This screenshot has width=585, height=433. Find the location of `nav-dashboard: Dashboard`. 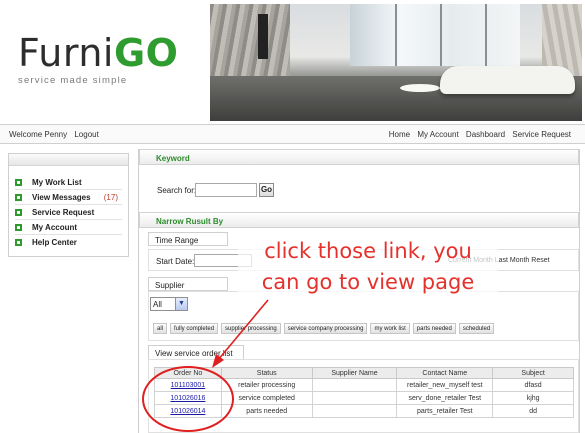

nav-dashboard: Dashboard is located at coordinates (485, 134).